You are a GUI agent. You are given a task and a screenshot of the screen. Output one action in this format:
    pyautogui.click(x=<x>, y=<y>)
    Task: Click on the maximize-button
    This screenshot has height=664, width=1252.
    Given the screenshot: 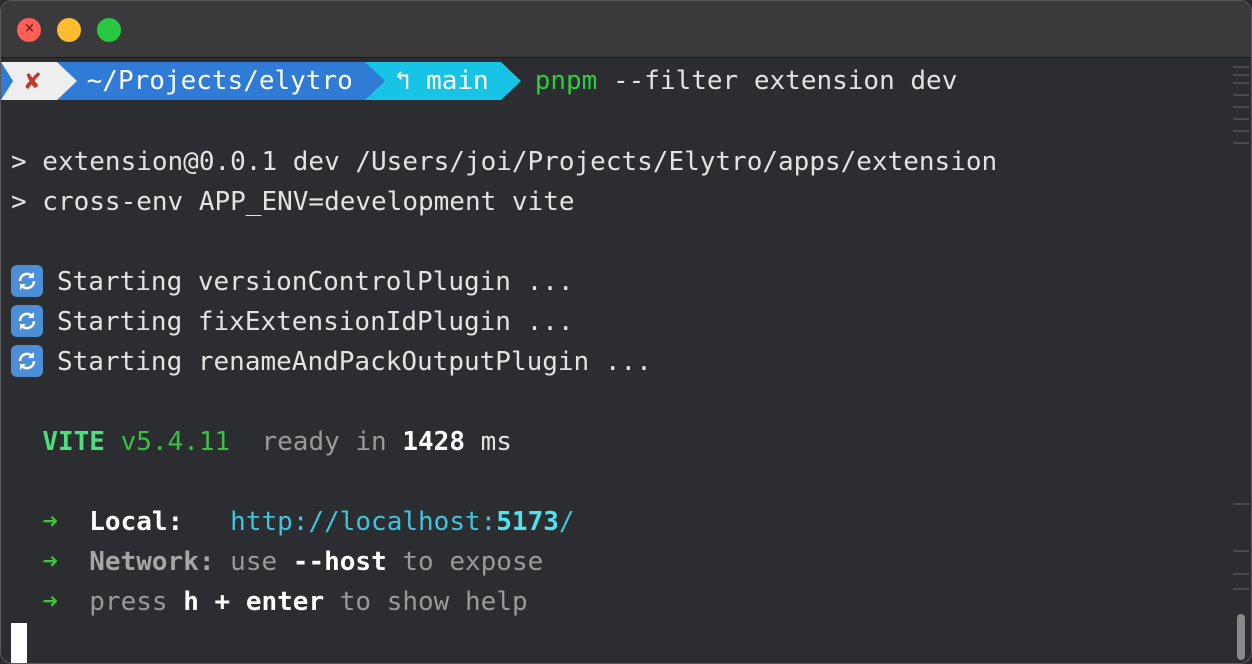 What is the action you would take?
    pyautogui.click(x=109, y=30)
    